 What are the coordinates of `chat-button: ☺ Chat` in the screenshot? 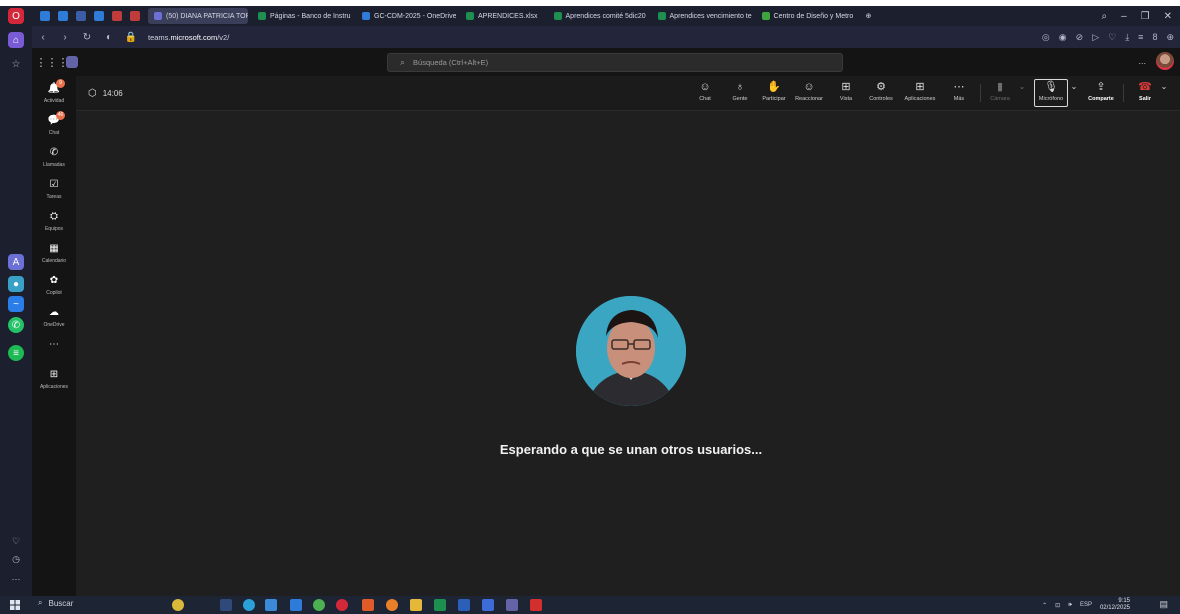 It's located at (705, 91).